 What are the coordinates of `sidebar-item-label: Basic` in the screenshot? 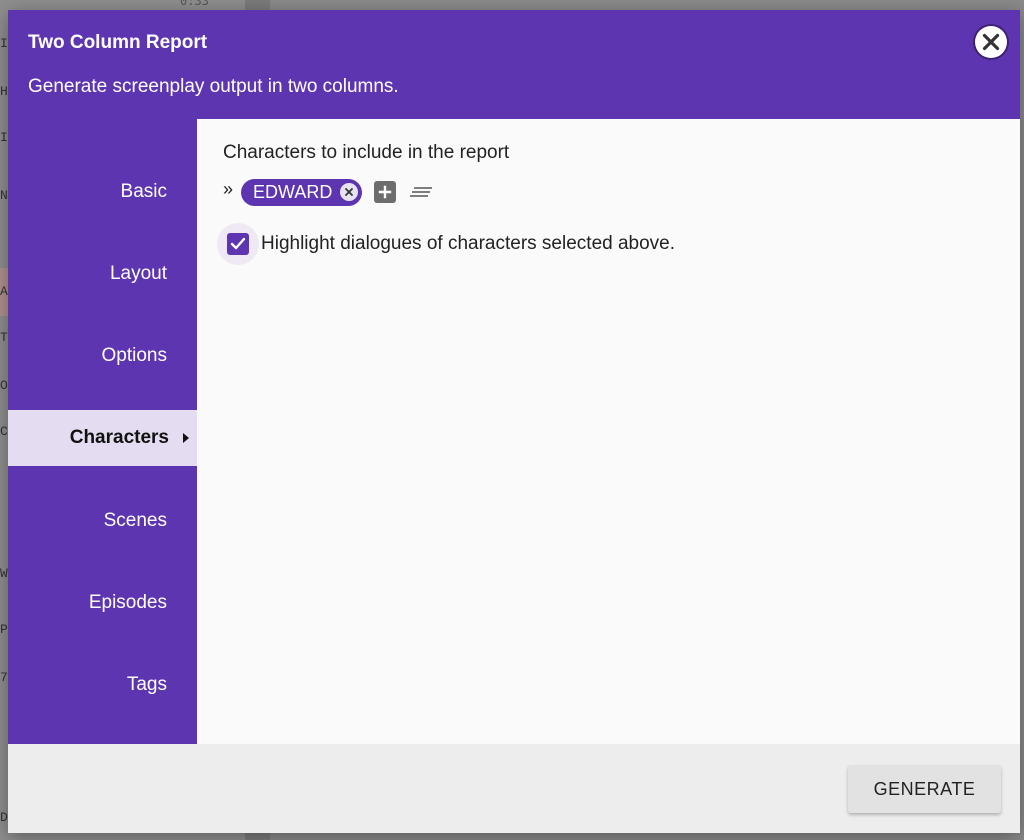 It's located at (143, 191).